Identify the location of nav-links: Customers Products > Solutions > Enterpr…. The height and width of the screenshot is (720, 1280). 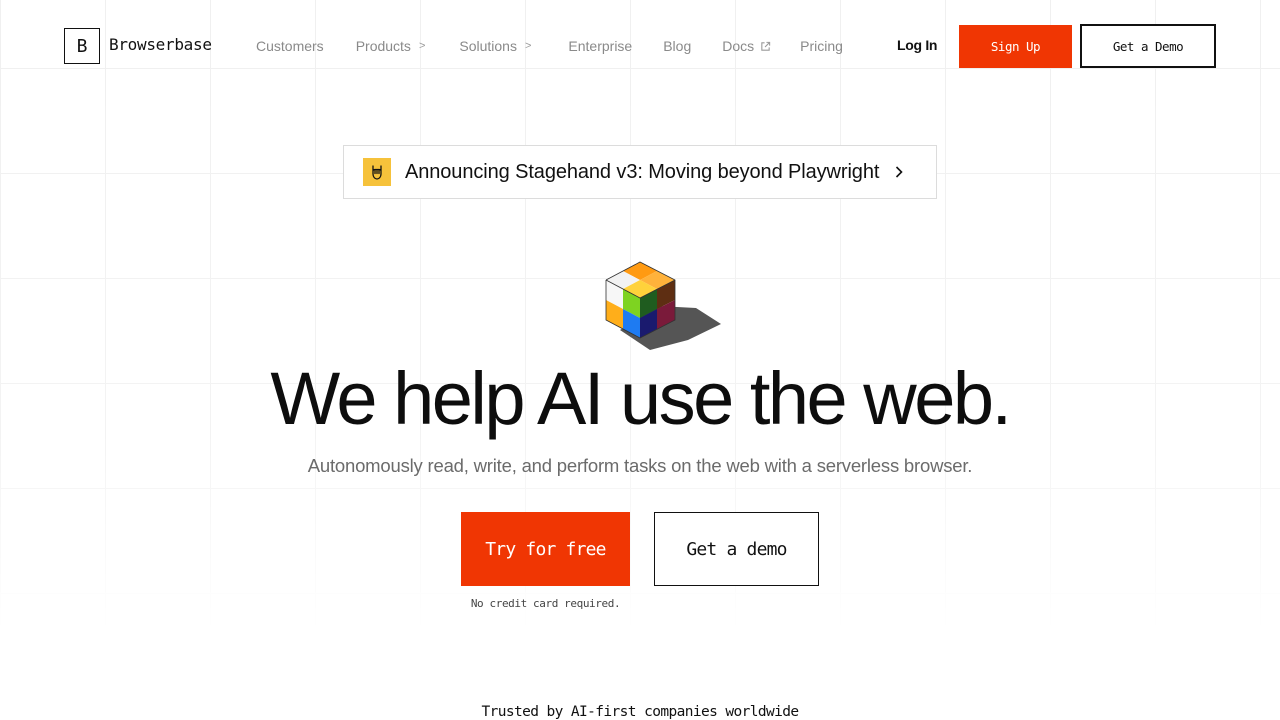
(549, 46).